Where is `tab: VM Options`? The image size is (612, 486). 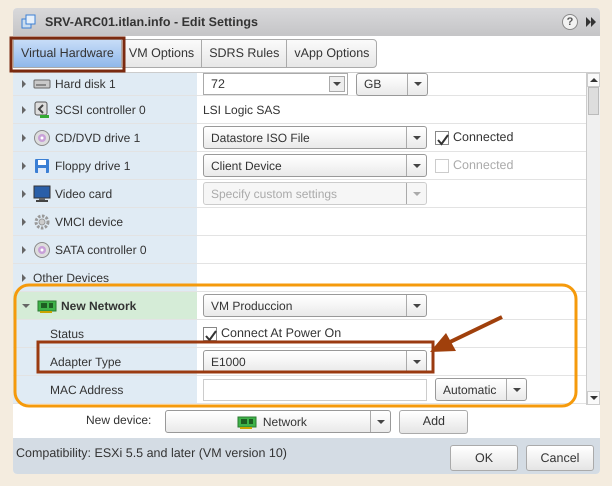 tab: VM Options is located at coordinates (161, 53).